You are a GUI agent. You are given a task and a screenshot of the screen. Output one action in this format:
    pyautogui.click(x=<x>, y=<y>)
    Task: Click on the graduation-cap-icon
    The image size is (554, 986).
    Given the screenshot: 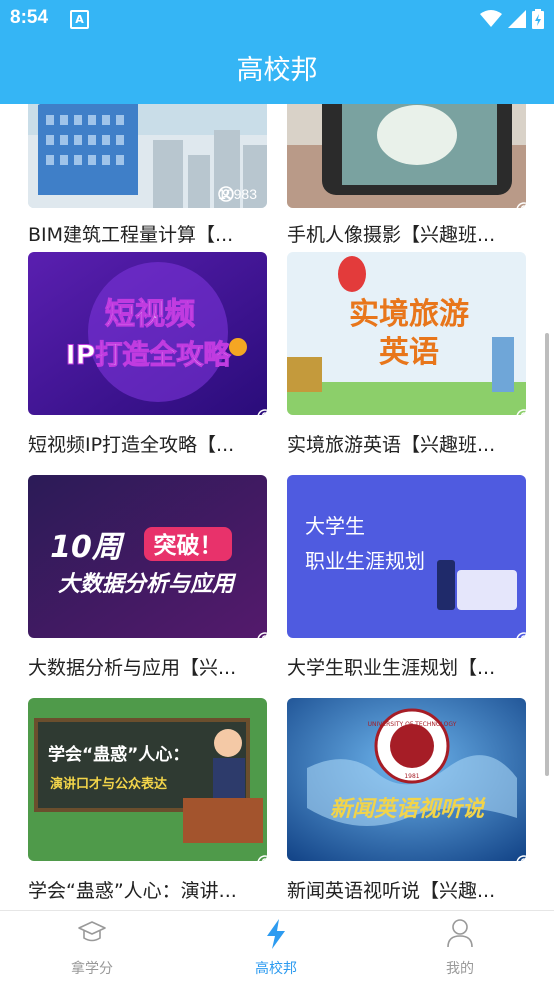 What is the action you would take?
    pyautogui.click(x=92, y=931)
    